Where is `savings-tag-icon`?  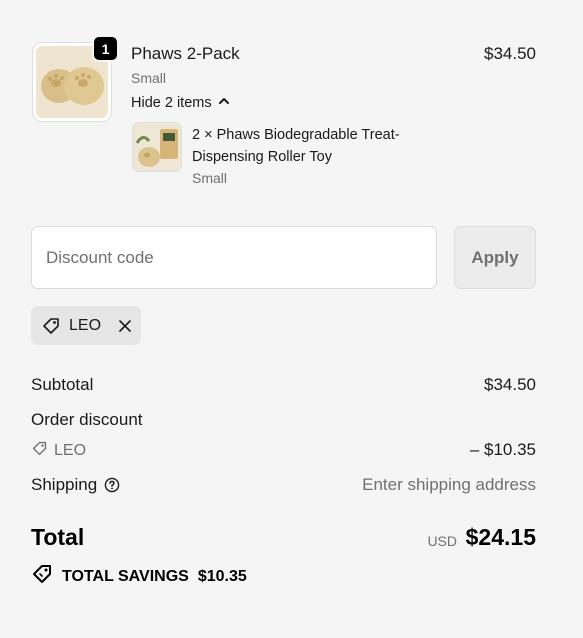
savings-tag-icon is located at coordinates (42, 576).